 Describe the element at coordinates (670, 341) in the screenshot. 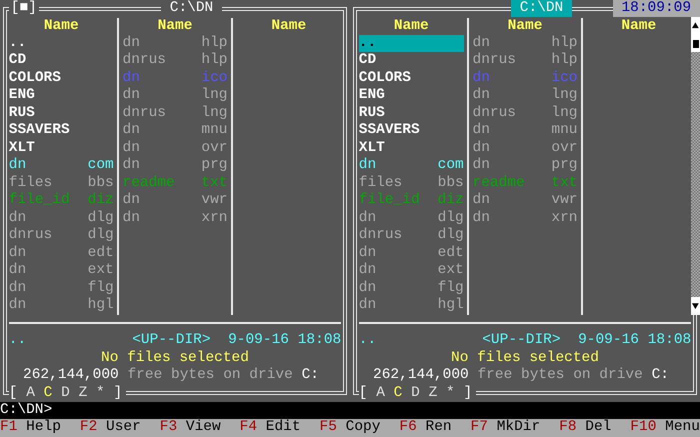

I see `file-time: 18:08` at that location.